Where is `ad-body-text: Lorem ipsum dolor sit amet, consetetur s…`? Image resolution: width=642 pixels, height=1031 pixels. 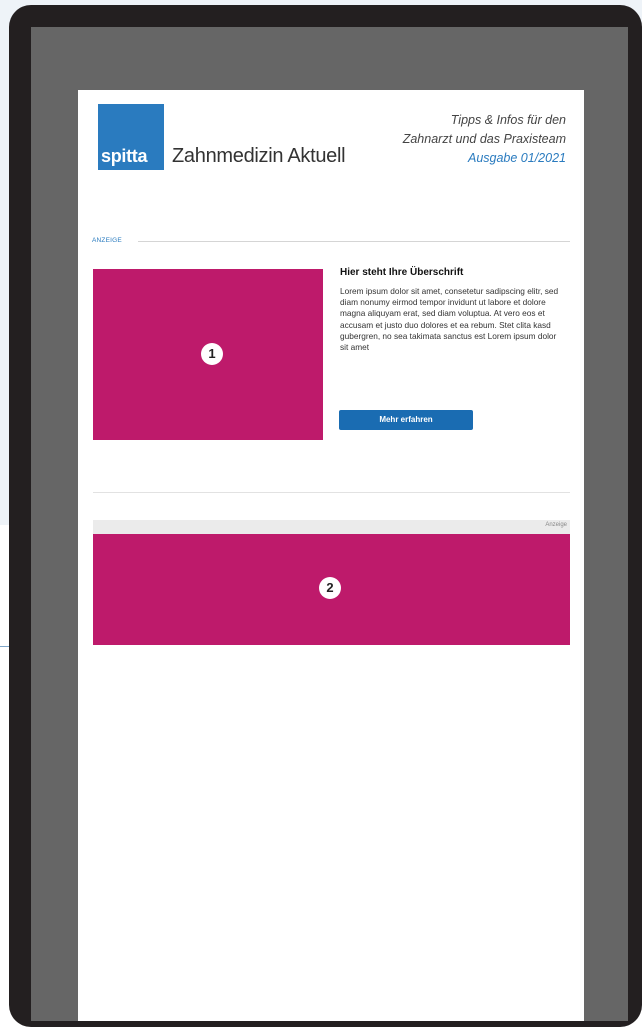 ad-body-text: Lorem ipsum dolor sit amet, consetetur s… is located at coordinates (449, 319).